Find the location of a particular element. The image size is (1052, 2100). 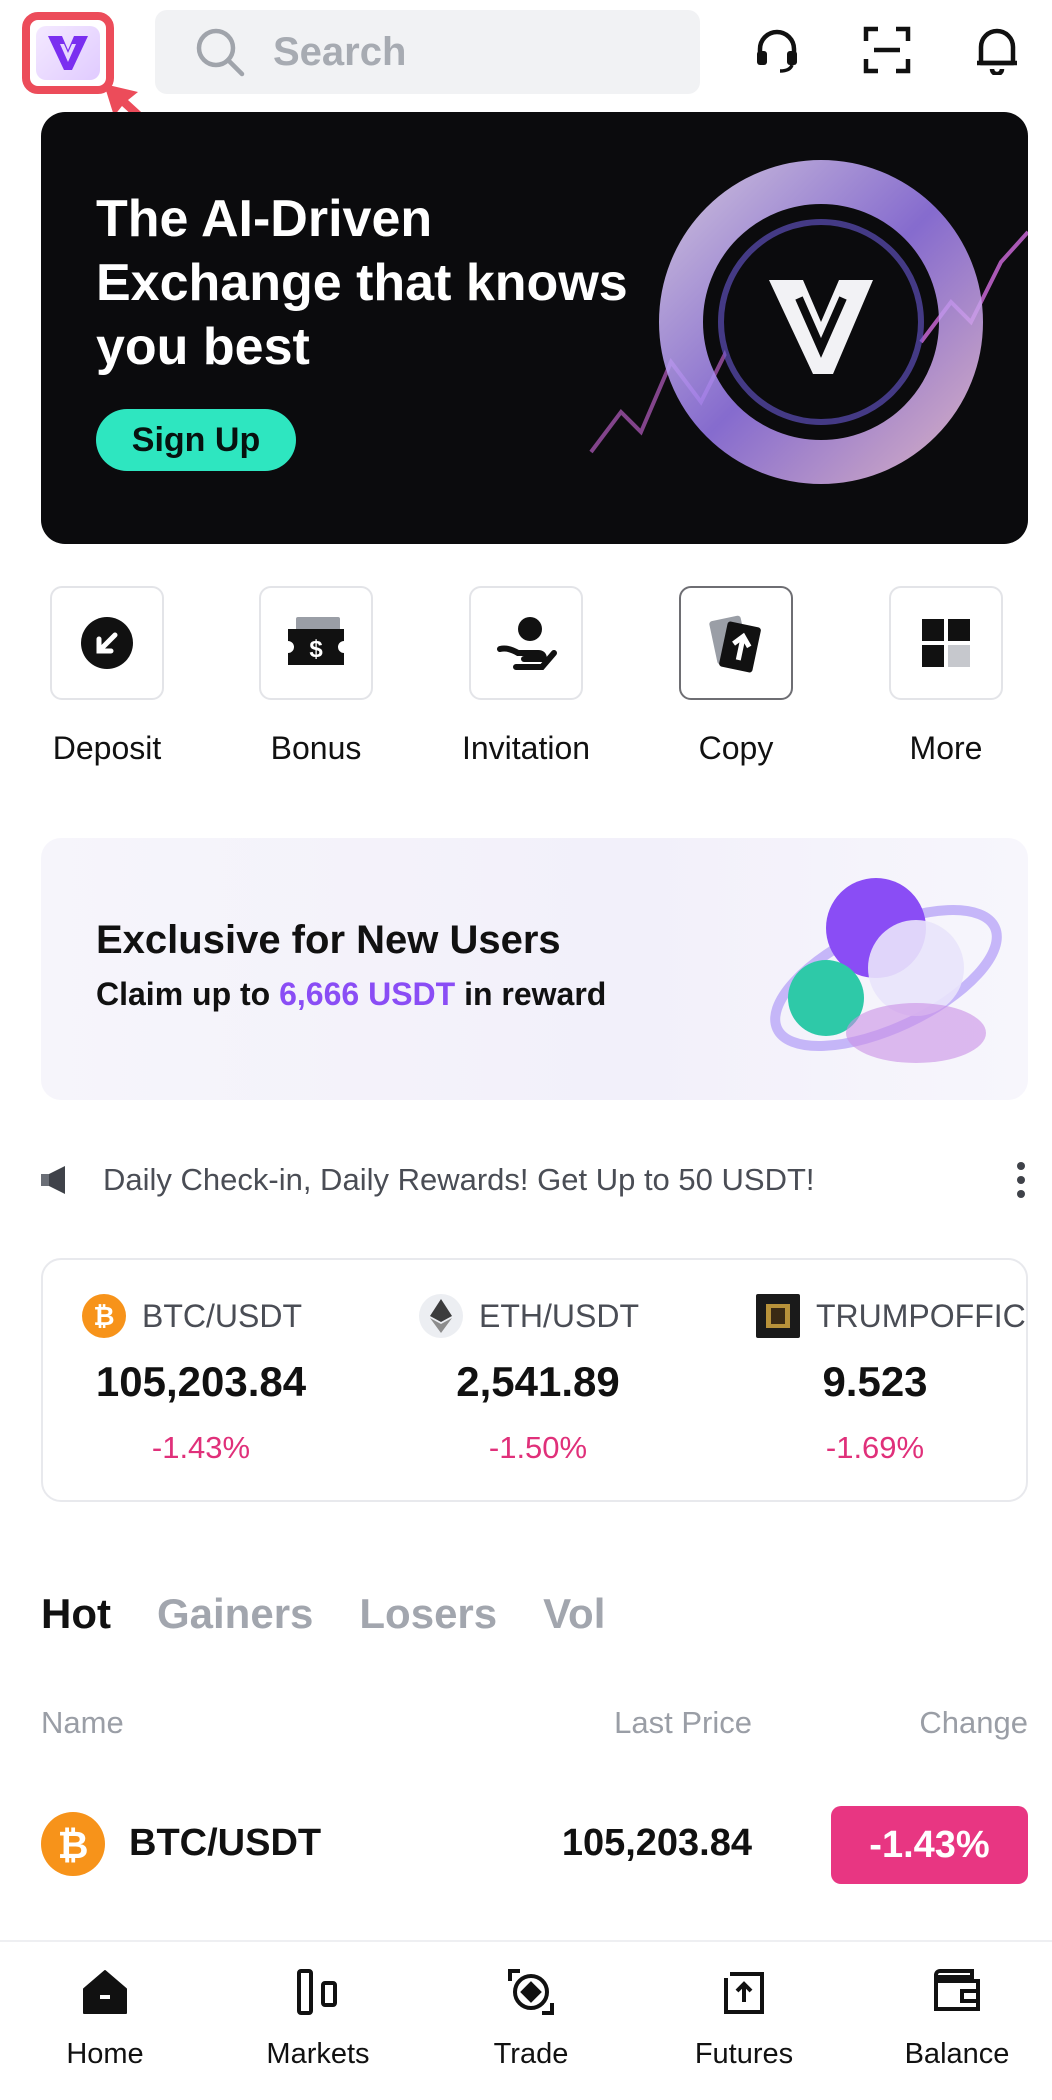

copy-tile is located at coordinates (736, 643).